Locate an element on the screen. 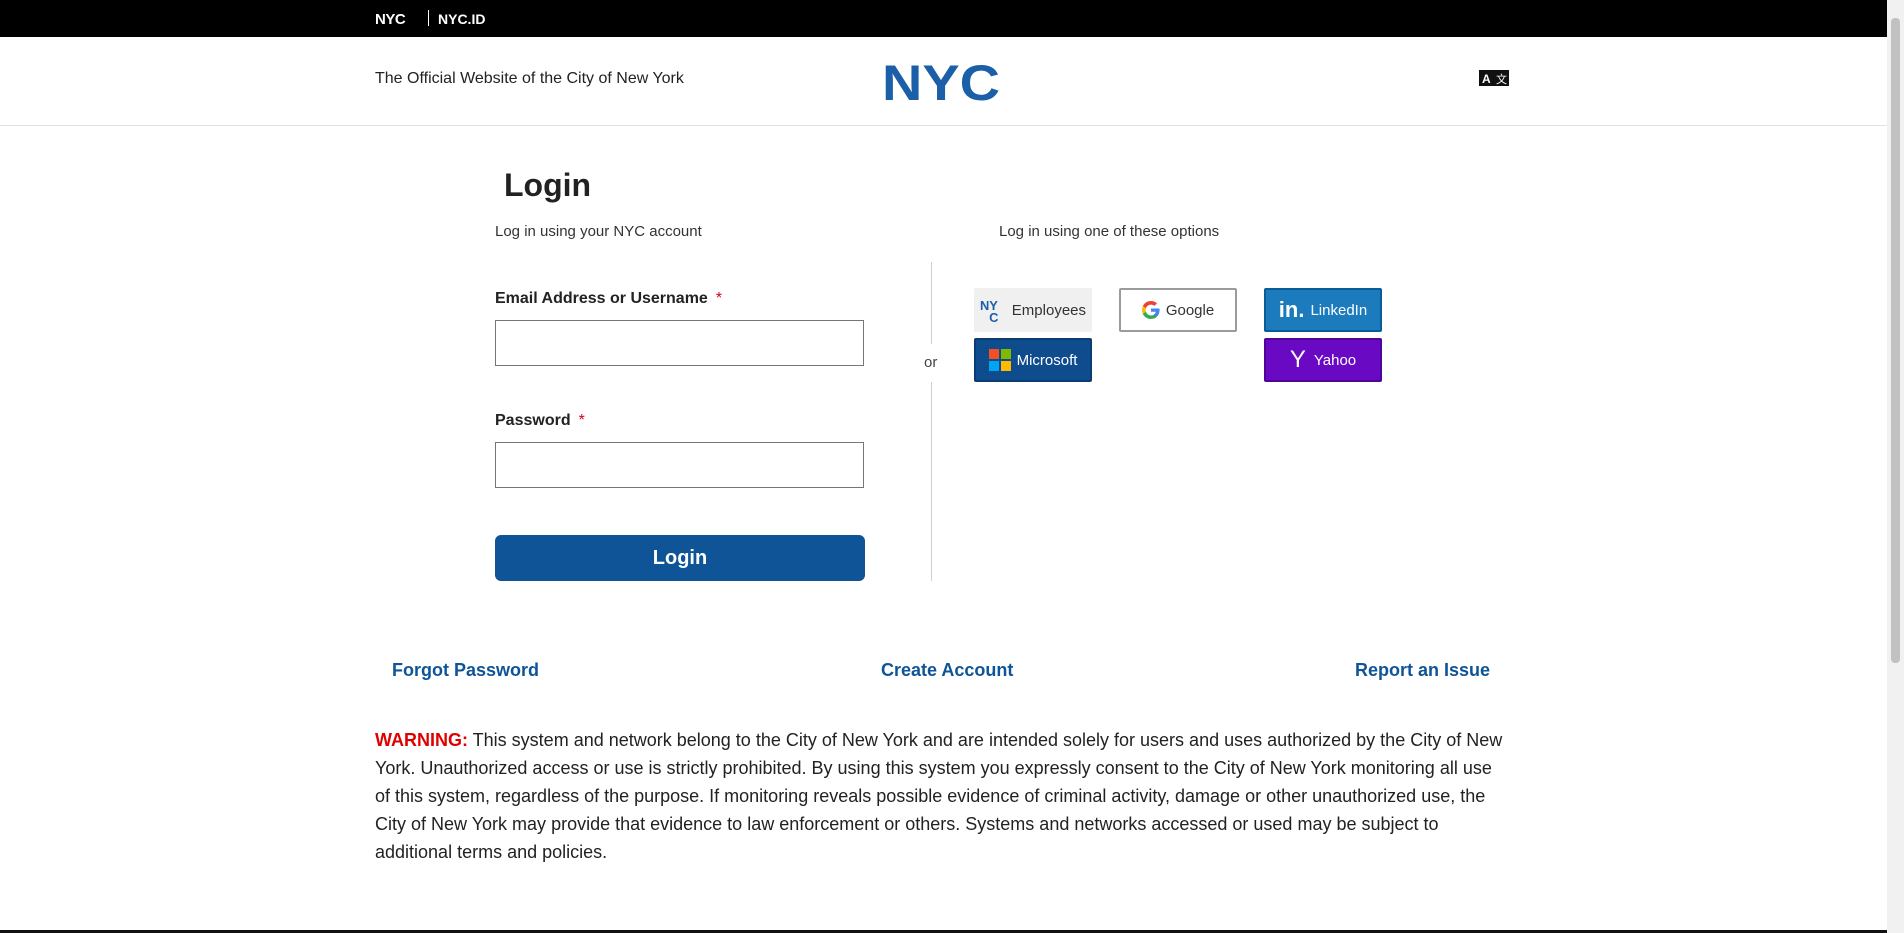 The height and width of the screenshot is (933, 1904). svg-text: A is located at coordinates (1486, 79).